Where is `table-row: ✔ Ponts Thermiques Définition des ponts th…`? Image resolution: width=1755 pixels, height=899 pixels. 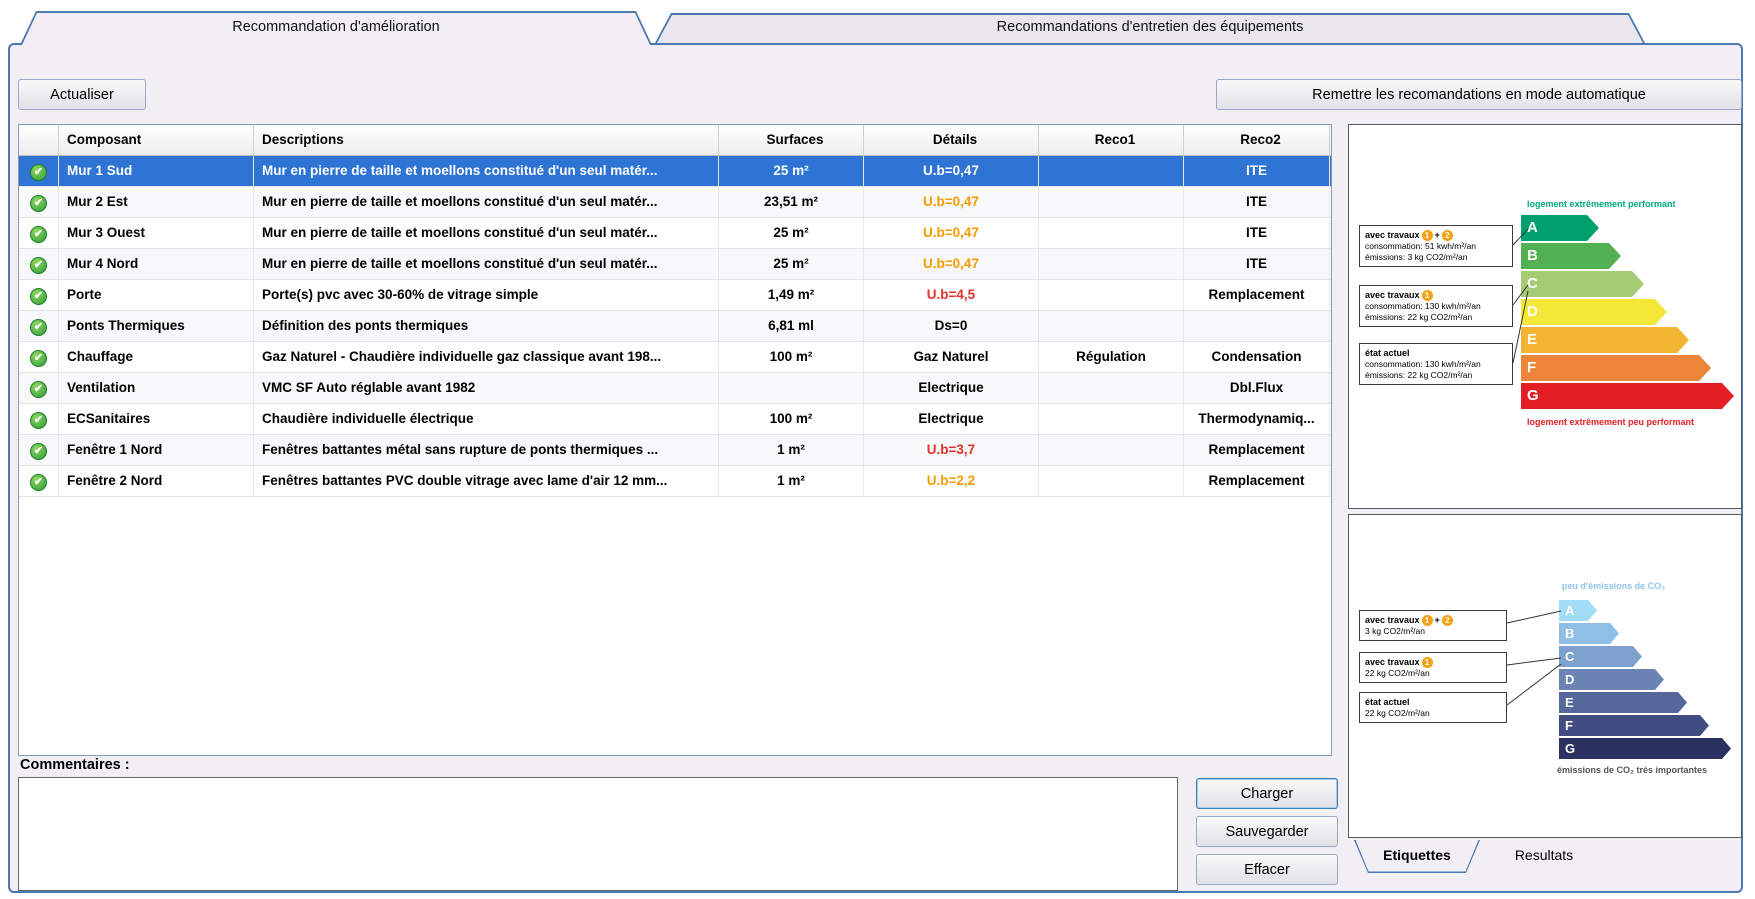
table-row: ✔ Ponts Thermiques Définition des ponts th… is located at coordinates (675, 326).